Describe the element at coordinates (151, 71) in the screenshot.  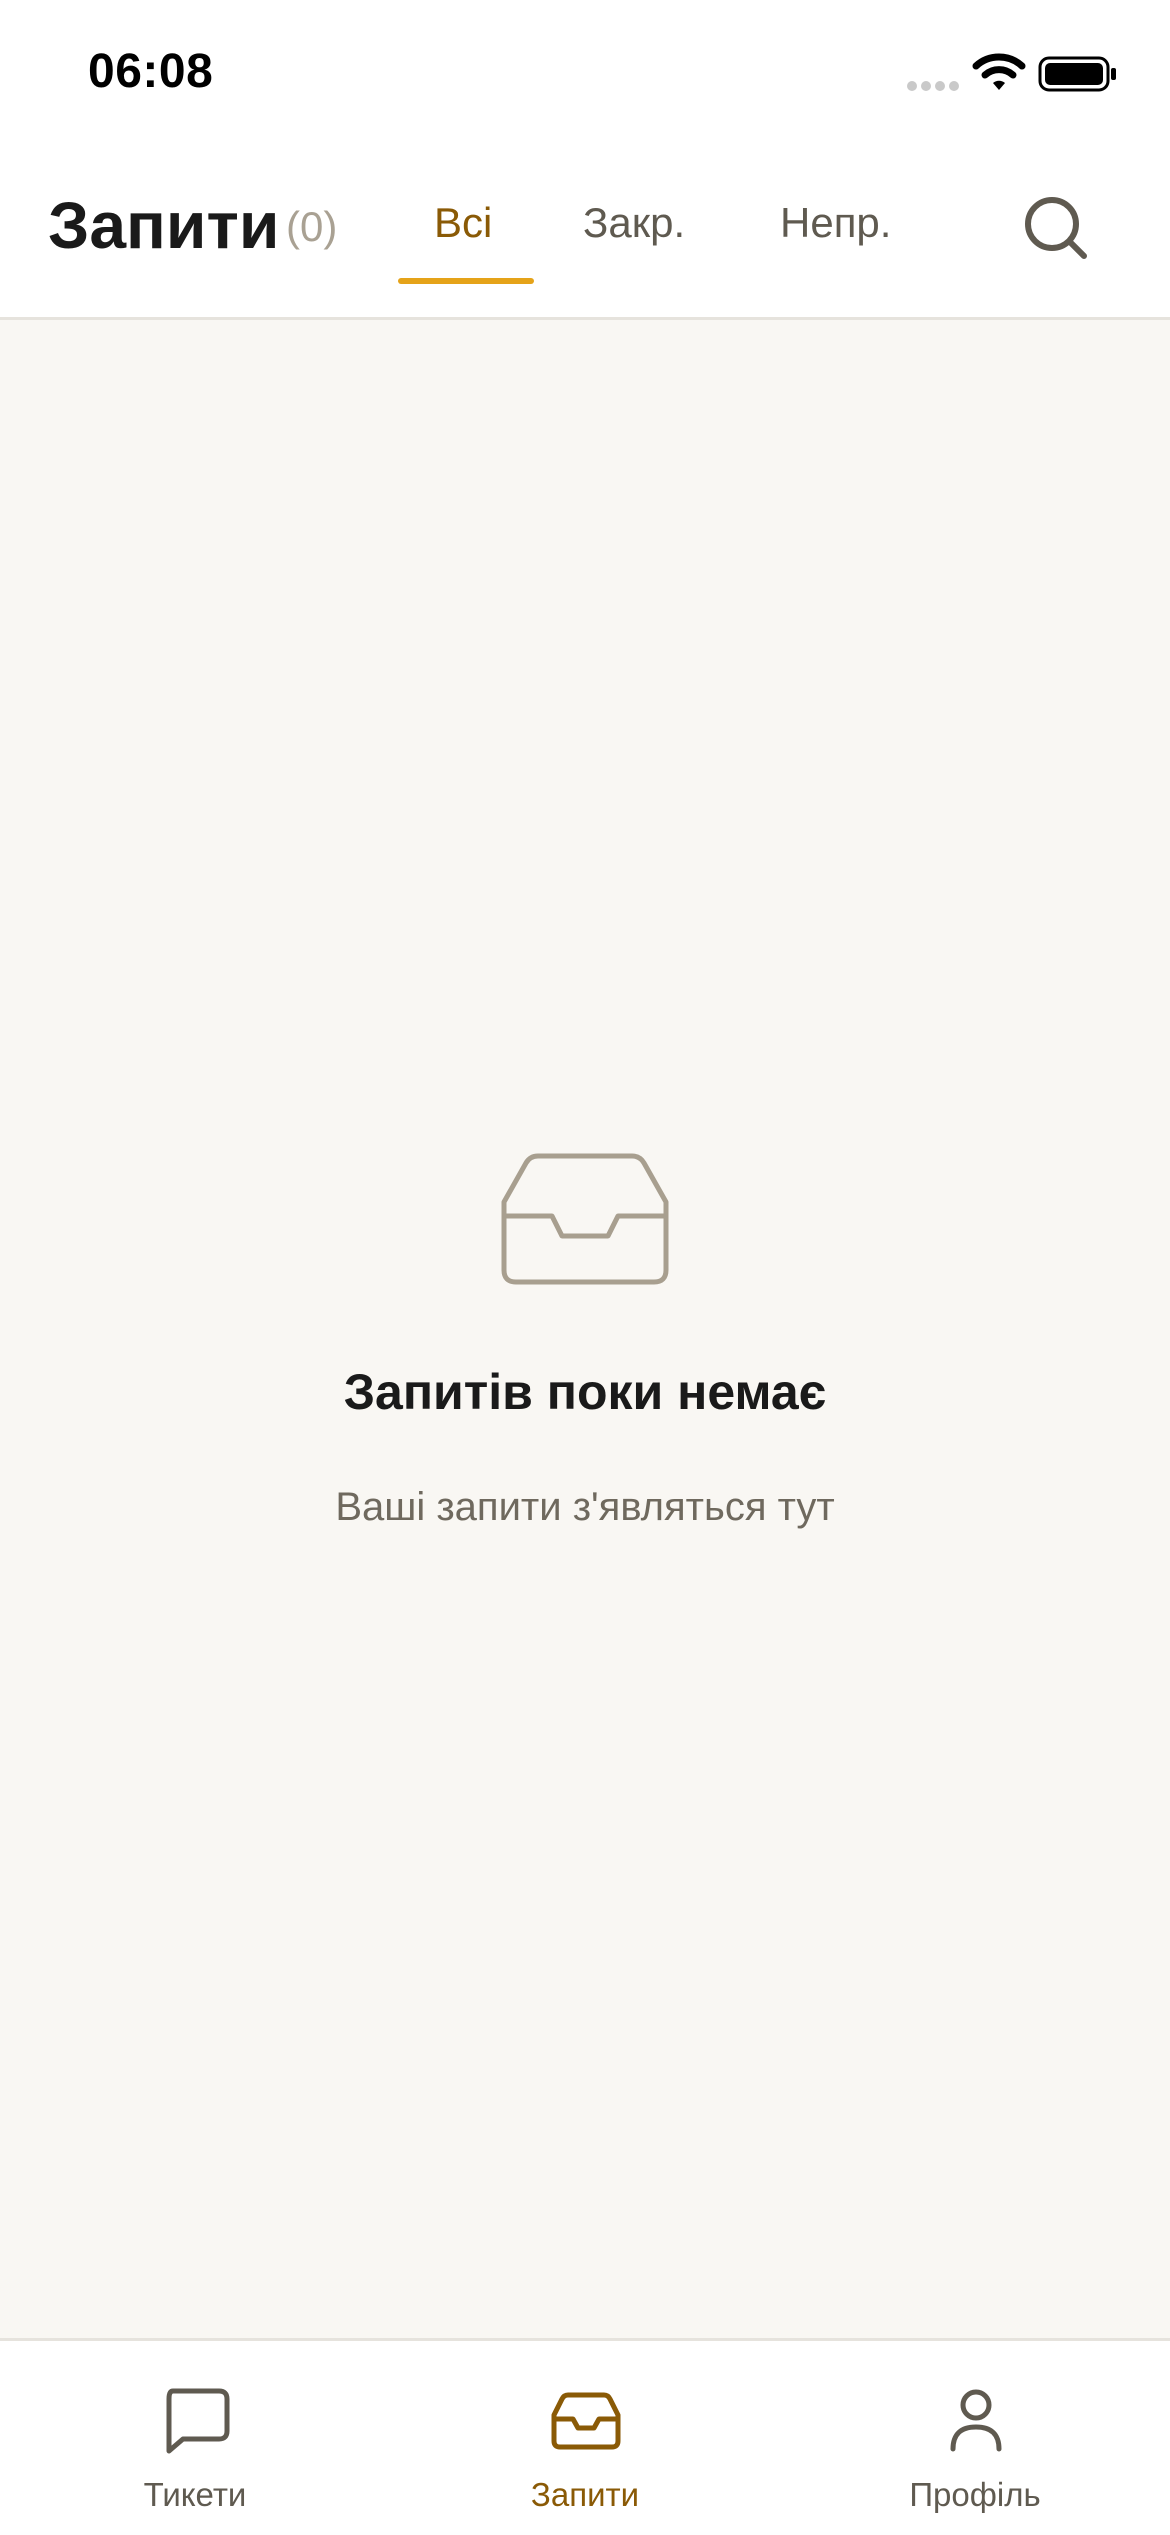
I see `status-time: 06:08` at that location.